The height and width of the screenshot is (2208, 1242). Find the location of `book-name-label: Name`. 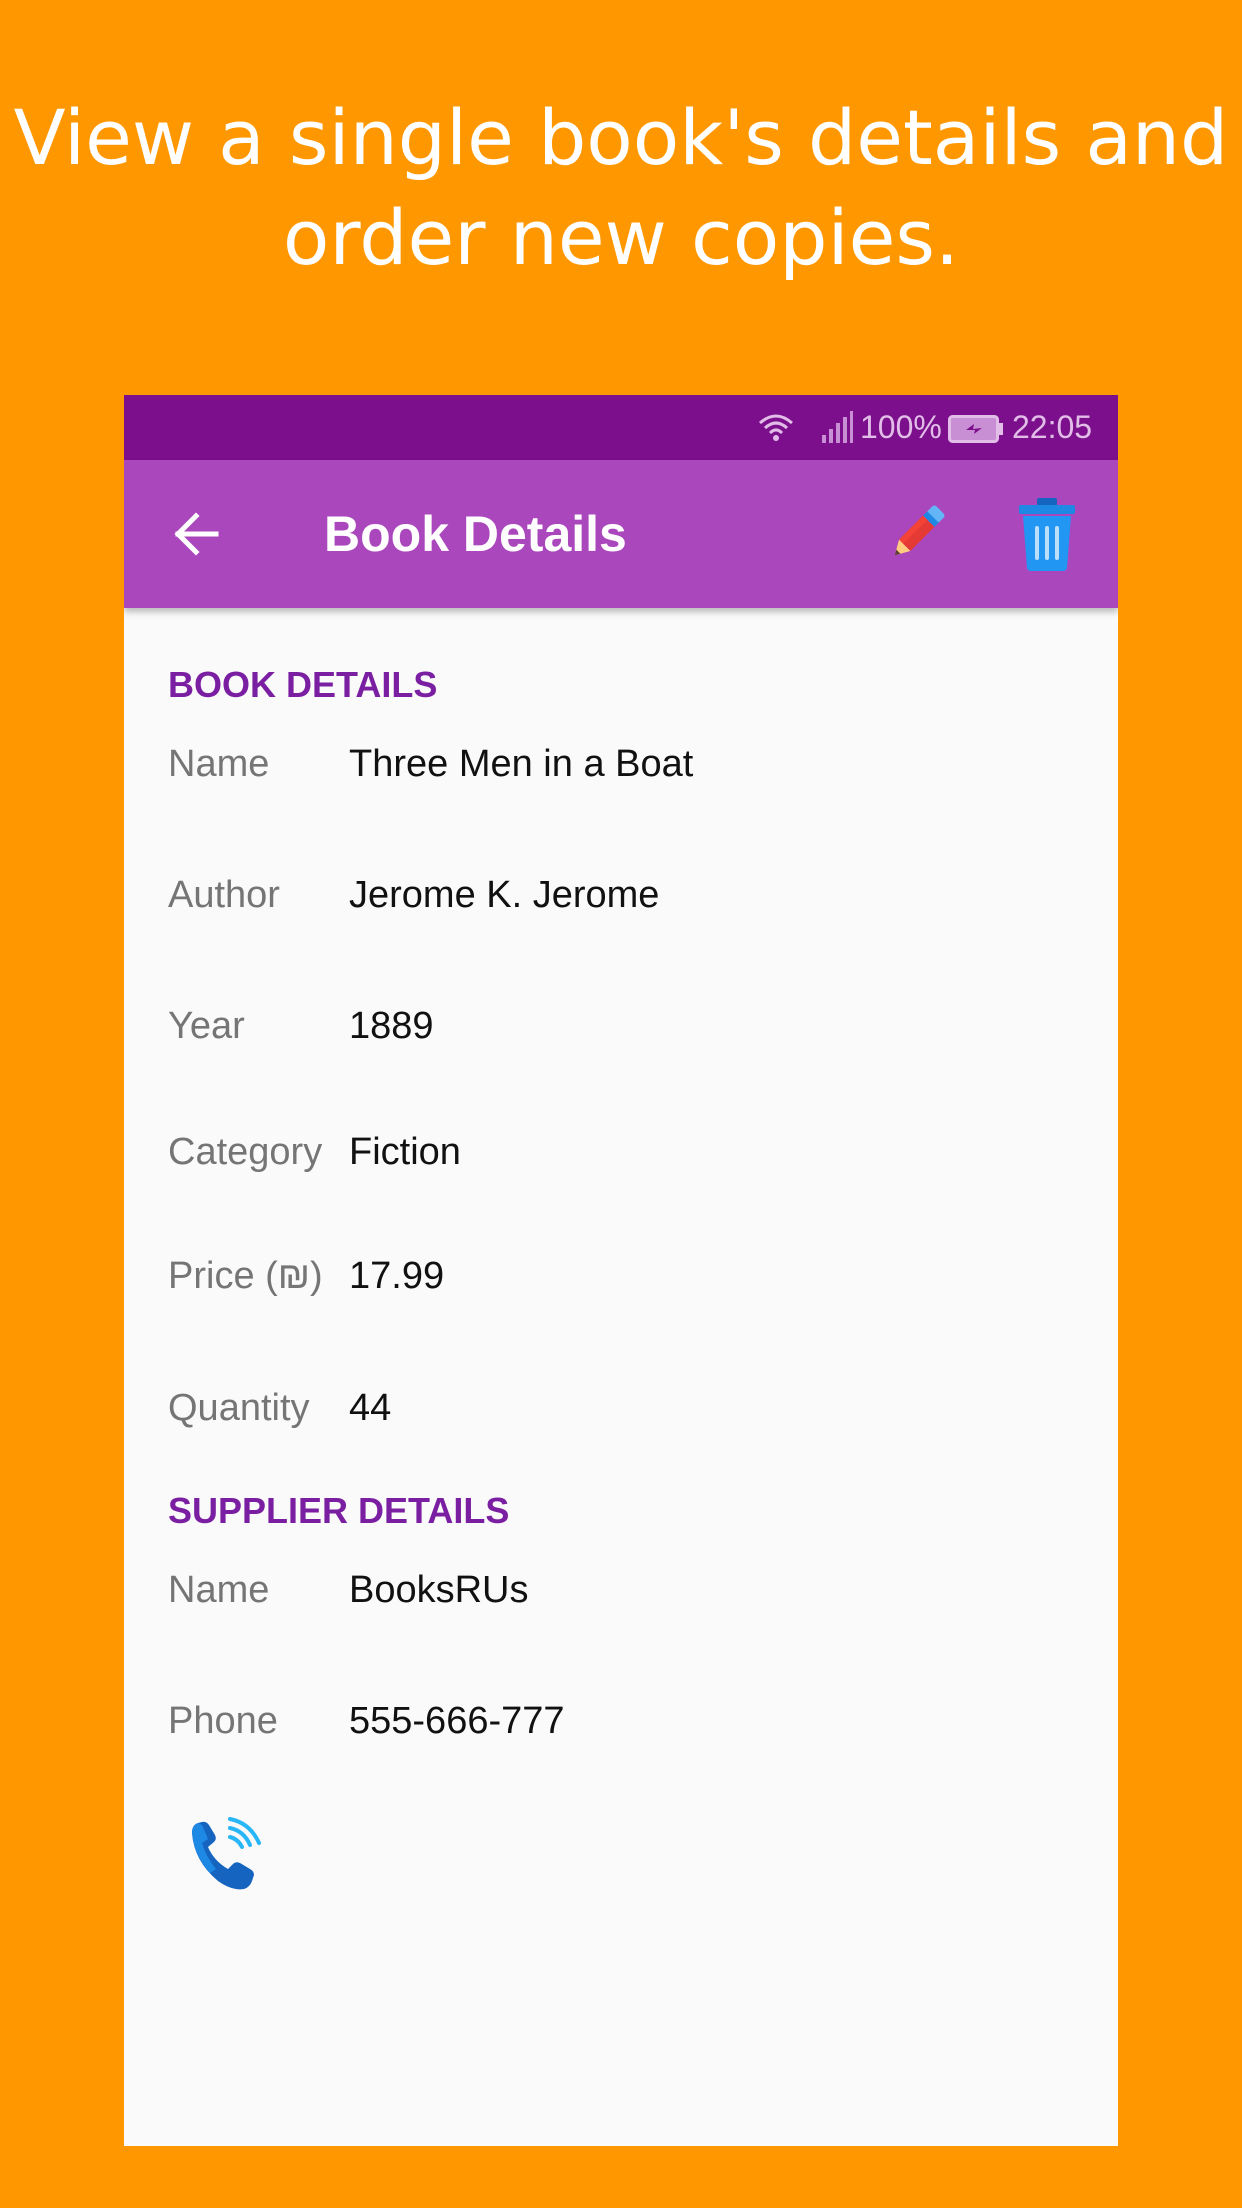

book-name-label: Name is located at coordinates (219, 764).